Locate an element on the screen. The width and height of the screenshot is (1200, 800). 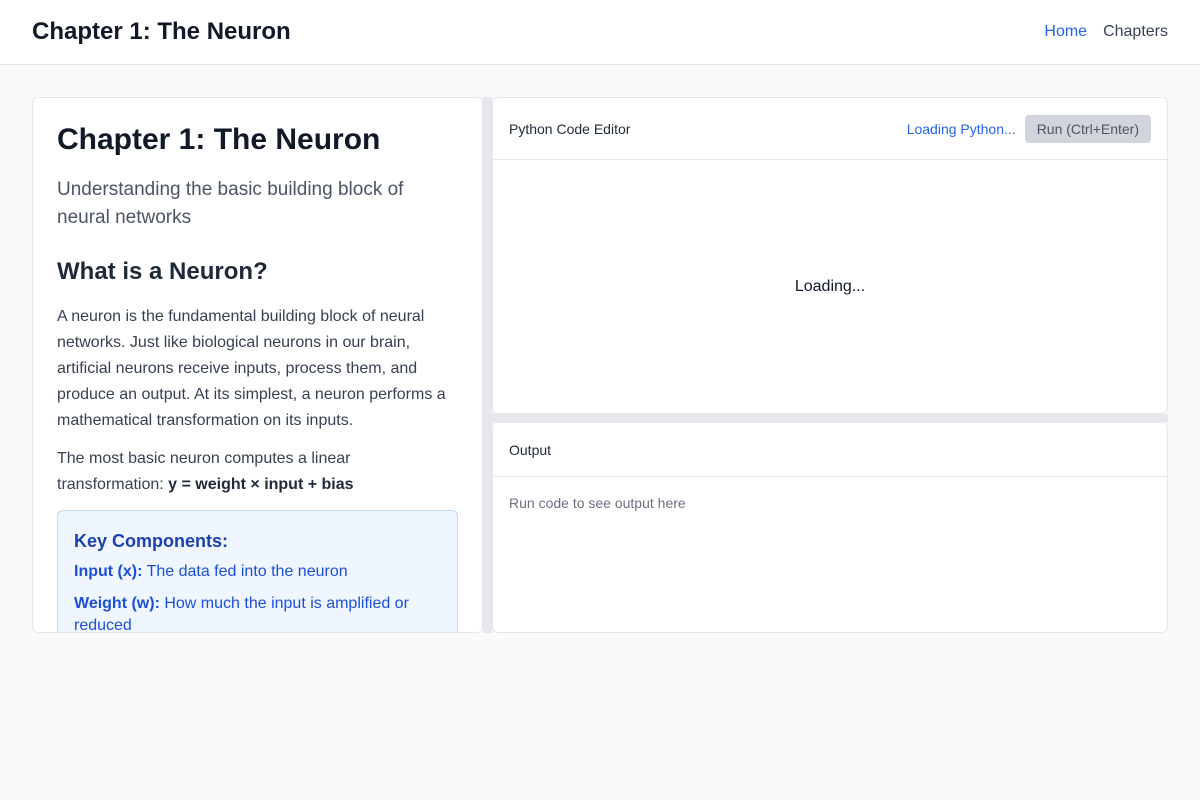
output-label: Output is located at coordinates (530, 449).